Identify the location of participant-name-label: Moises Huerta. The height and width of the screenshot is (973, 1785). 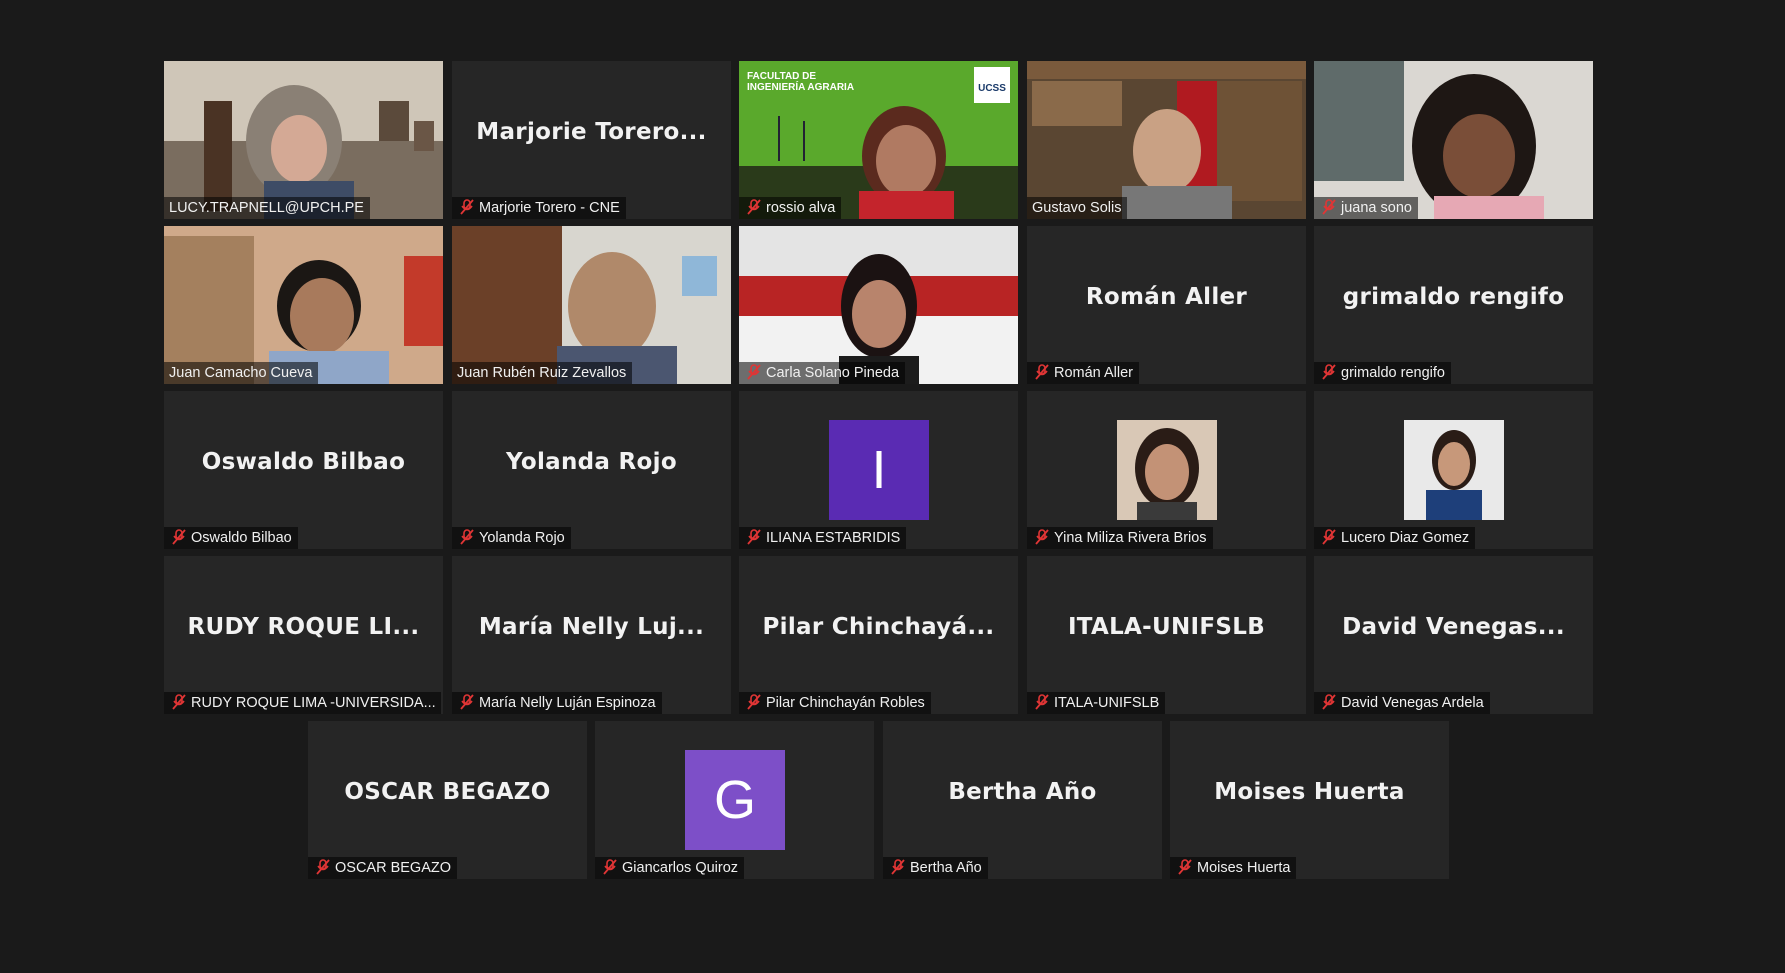
(1233, 868).